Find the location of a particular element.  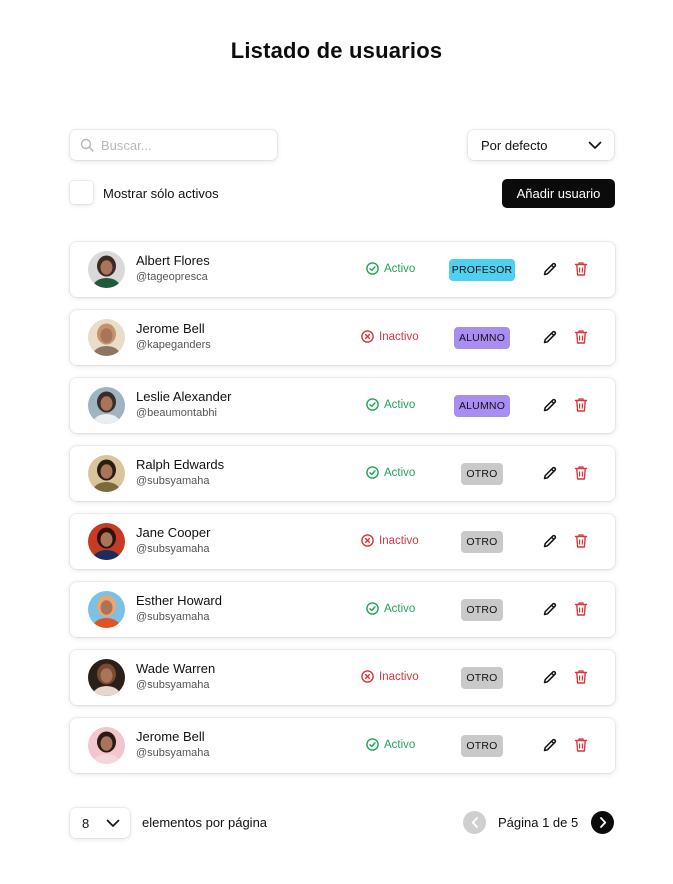

user-name: Jane Cooper is located at coordinates (173, 532).